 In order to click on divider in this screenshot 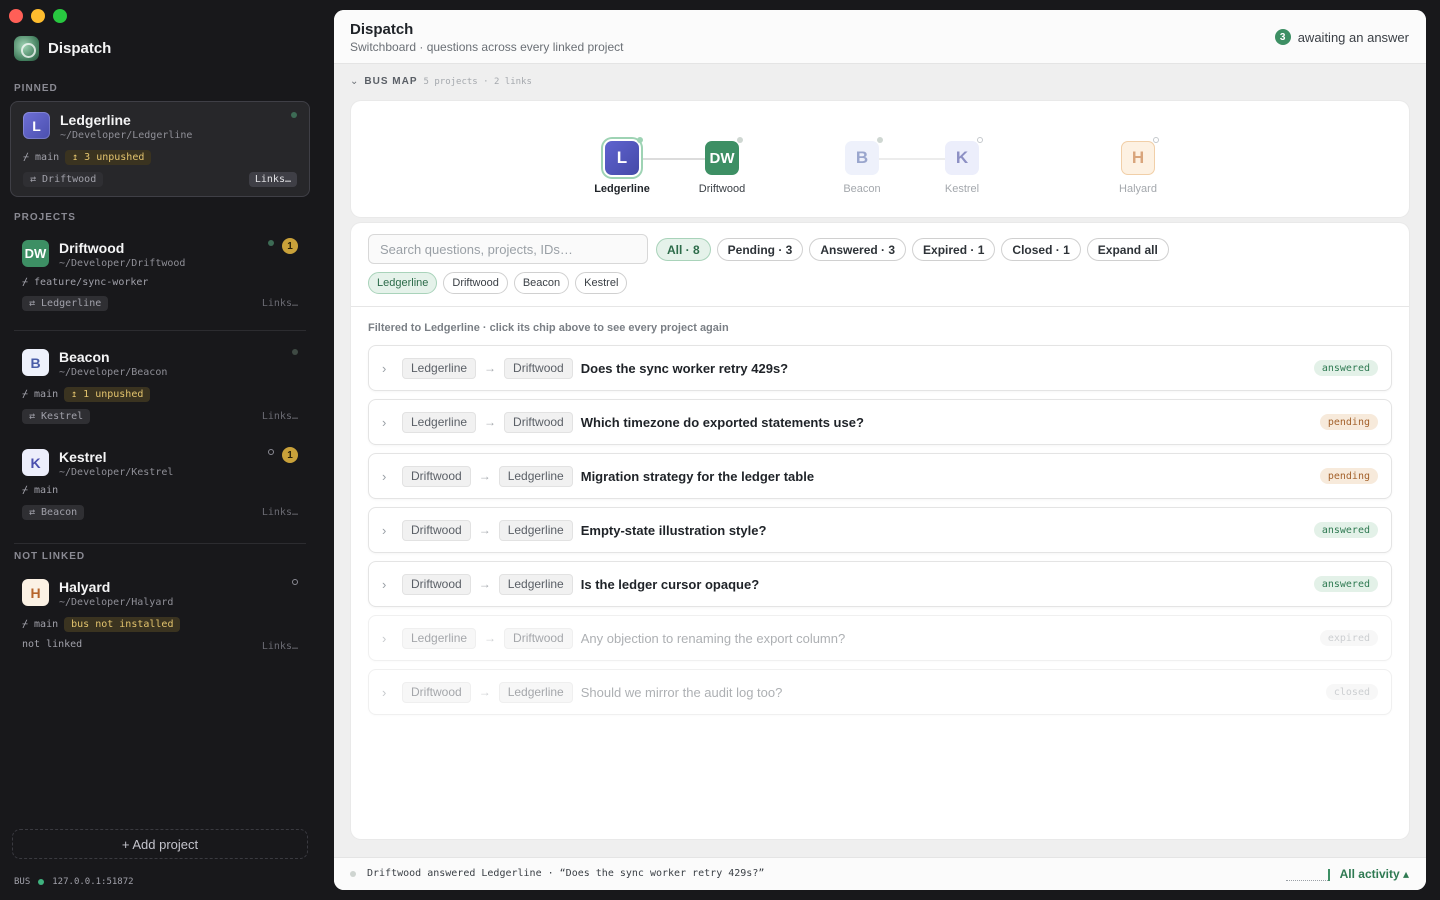, I will do `click(880, 306)`.